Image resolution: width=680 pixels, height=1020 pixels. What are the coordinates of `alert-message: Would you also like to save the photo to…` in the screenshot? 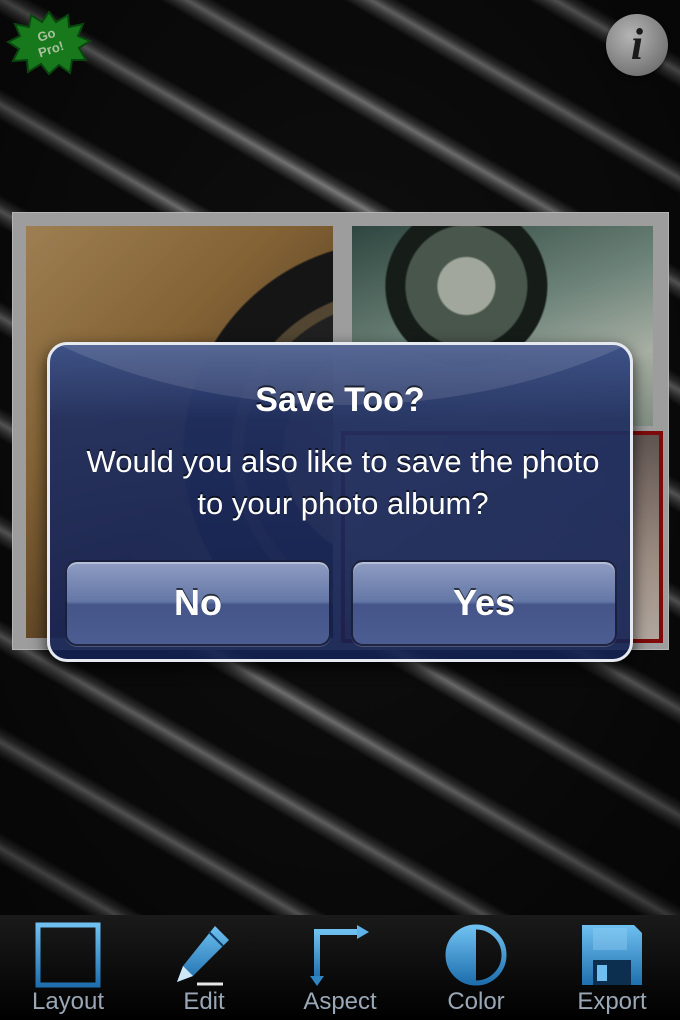 It's located at (343, 482).